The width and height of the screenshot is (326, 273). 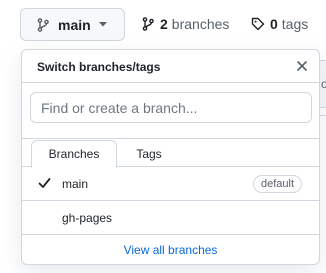 What do you see at coordinates (258, 24) in the screenshot?
I see `tag-icon` at bounding box center [258, 24].